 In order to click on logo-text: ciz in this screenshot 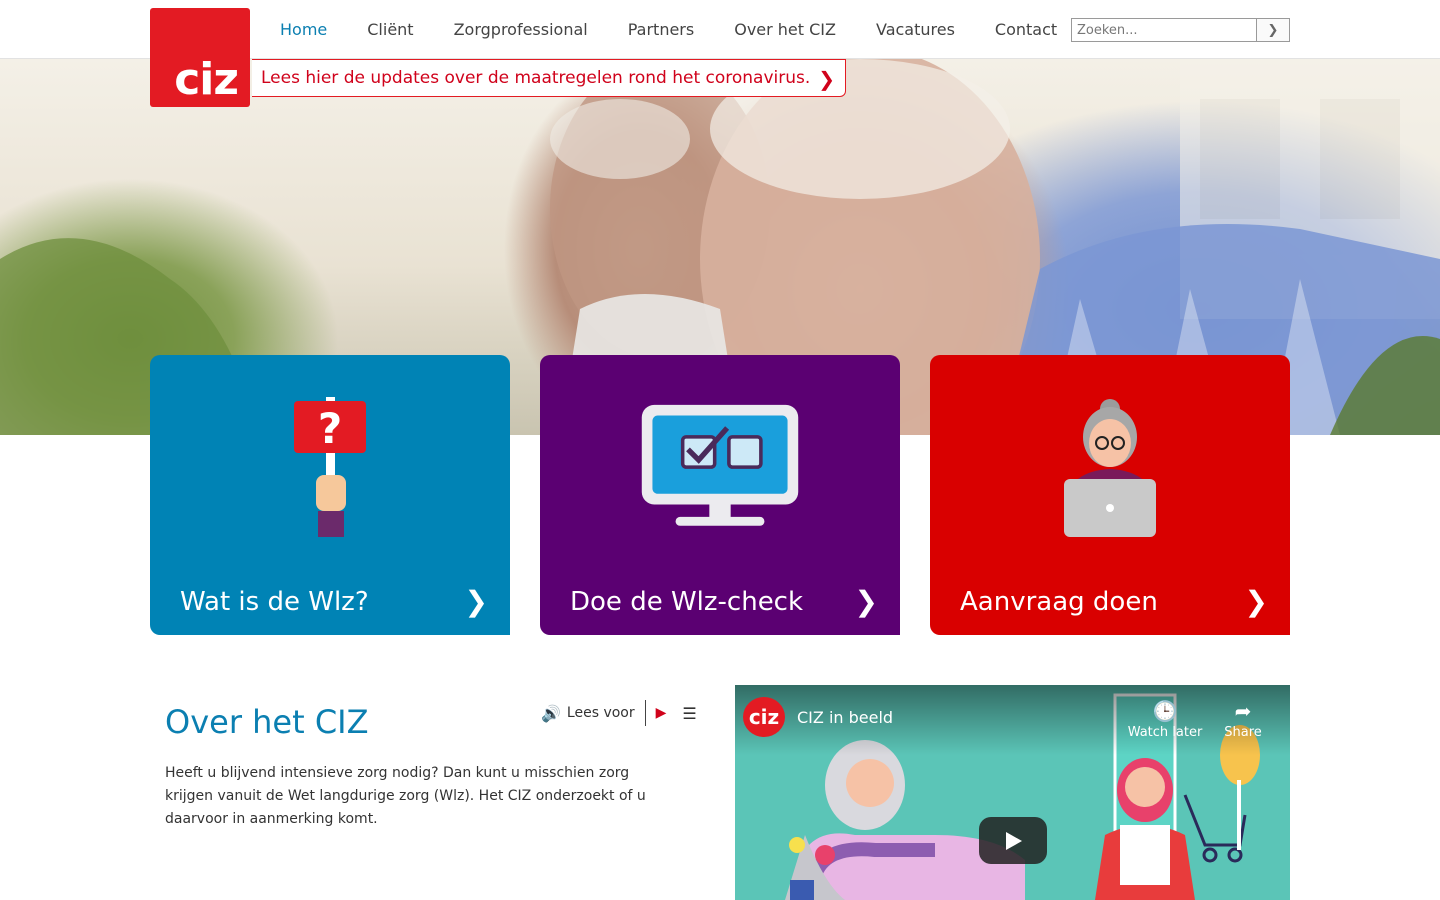, I will do `click(206, 79)`.